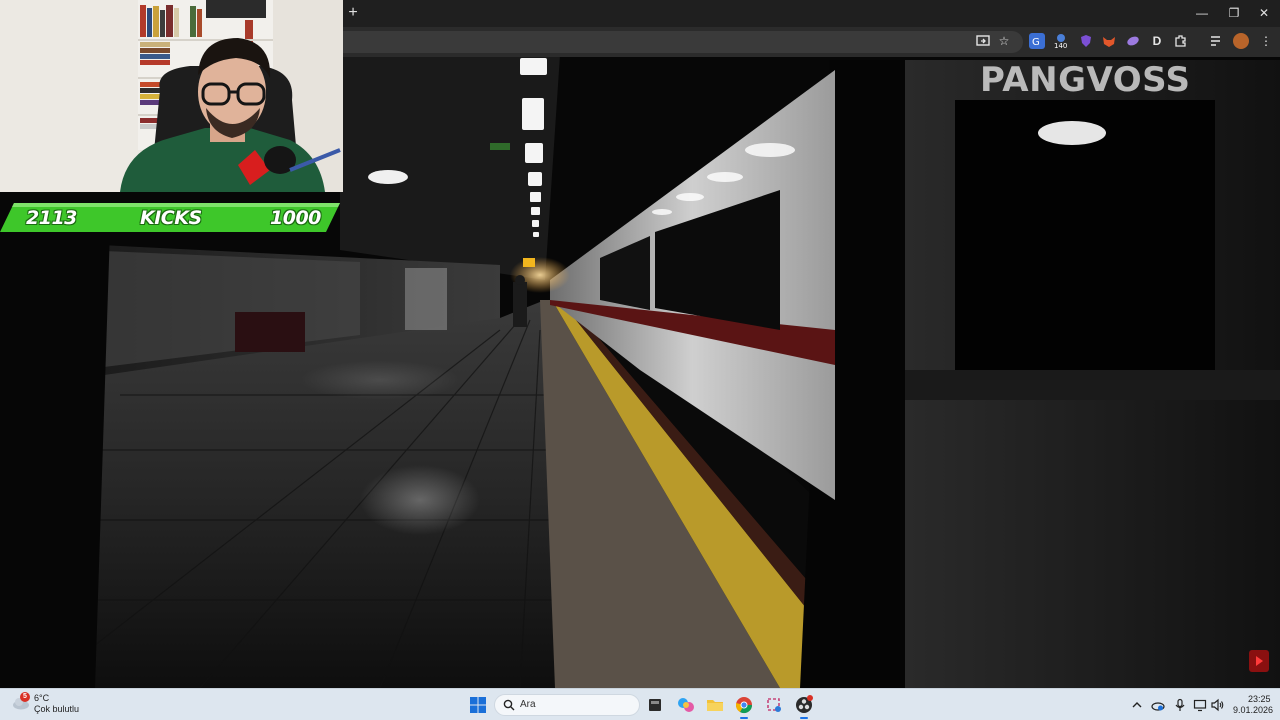 The height and width of the screenshot is (720, 1280). Describe the element at coordinates (41, 698) in the screenshot. I see `weather-temperature: 6°C` at that location.